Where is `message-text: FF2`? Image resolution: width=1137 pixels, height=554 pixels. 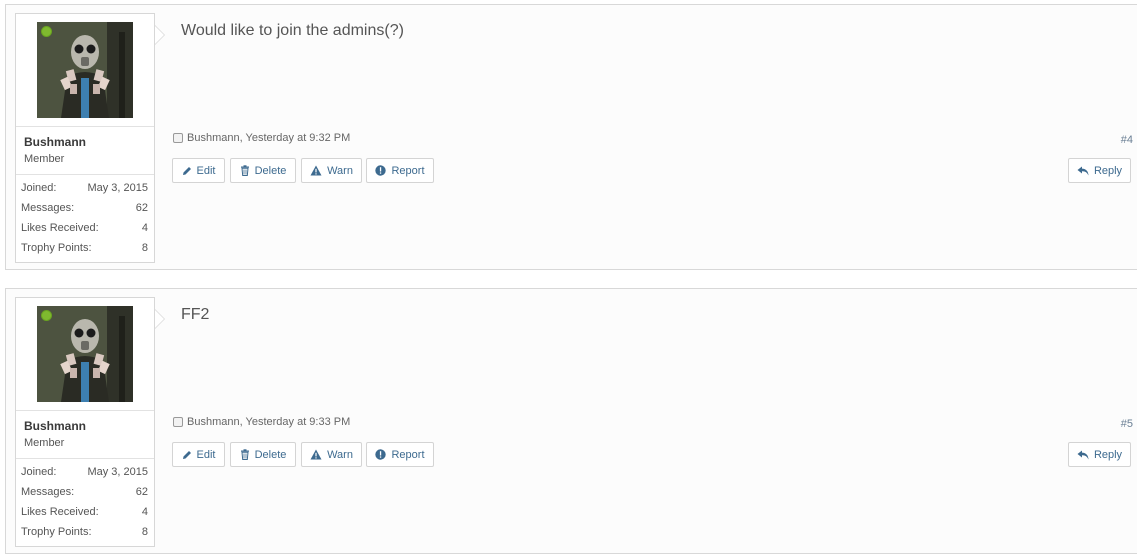
message-text: FF2 is located at coordinates (195, 314).